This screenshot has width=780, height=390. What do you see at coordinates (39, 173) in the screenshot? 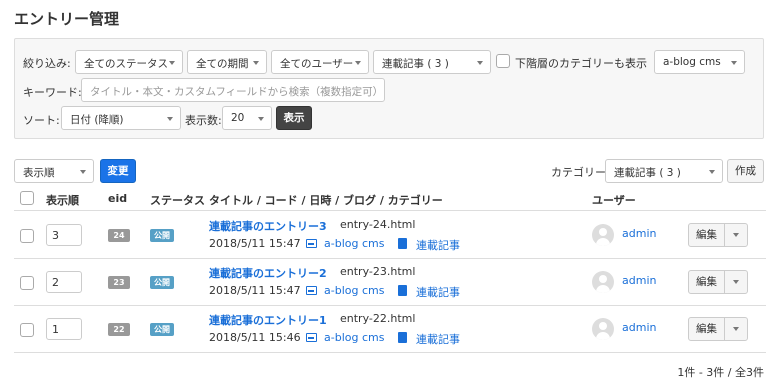
I see `order-action-value: 表示順` at bounding box center [39, 173].